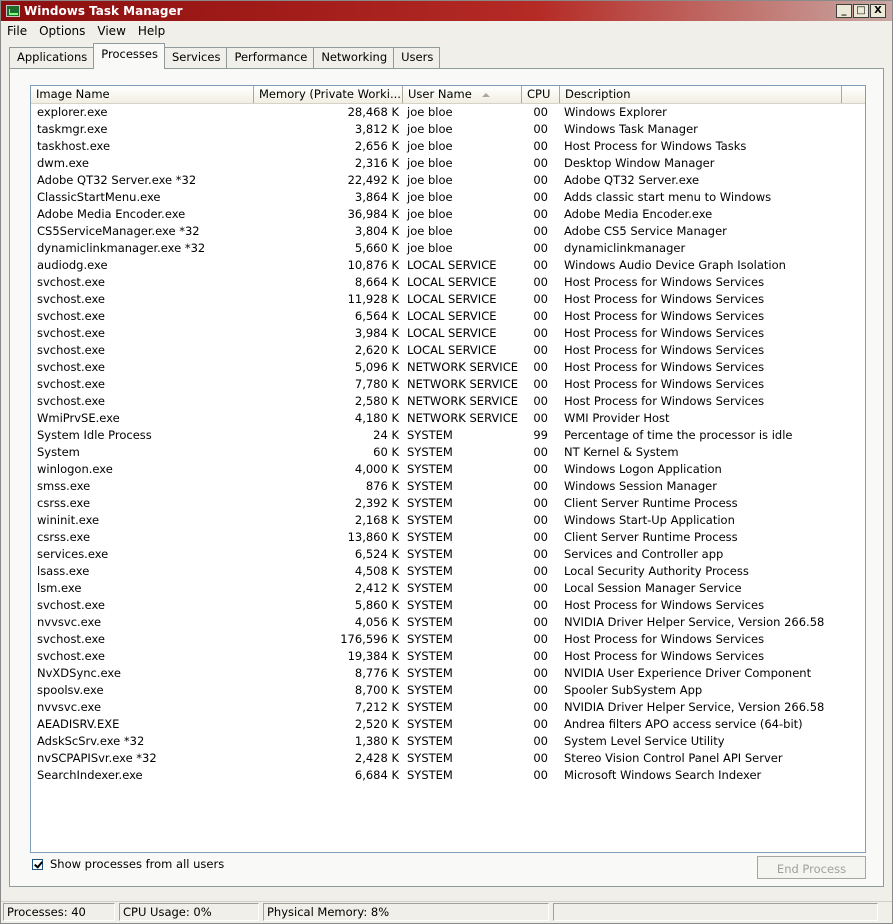 The height and width of the screenshot is (924, 893). Describe the element at coordinates (189, 912) in the screenshot. I see `status-cpu-usage: CPU Usage: 0%` at that location.